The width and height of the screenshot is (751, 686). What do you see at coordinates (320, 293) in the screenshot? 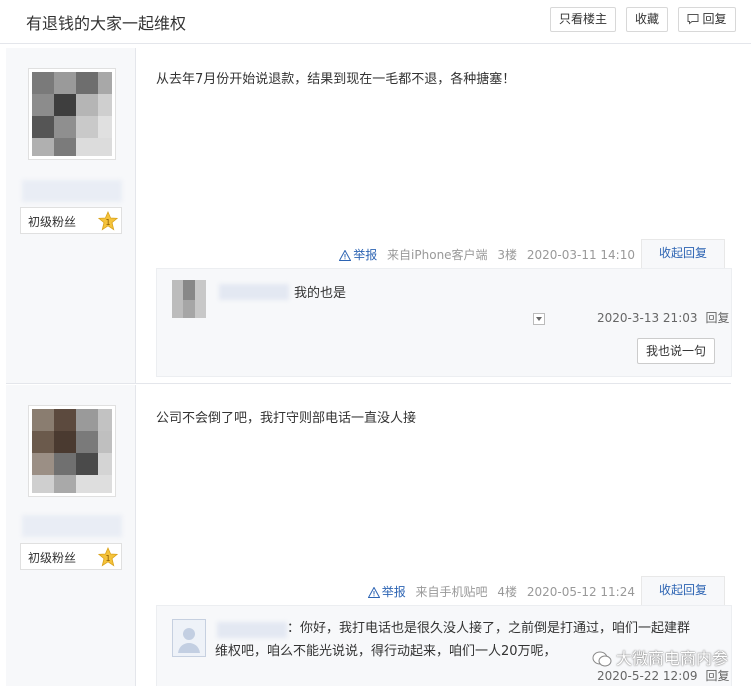
I see `reply-text: 我的也是` at bounding box center [320, 293].